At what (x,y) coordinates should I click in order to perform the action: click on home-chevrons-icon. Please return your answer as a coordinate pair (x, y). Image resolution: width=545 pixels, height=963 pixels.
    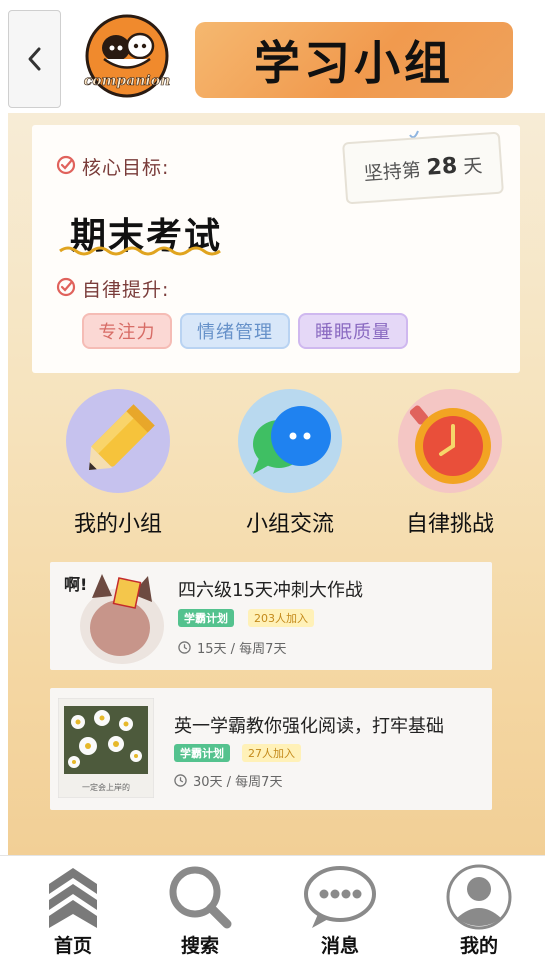
    Looking at the image, I should click on (73, 898).